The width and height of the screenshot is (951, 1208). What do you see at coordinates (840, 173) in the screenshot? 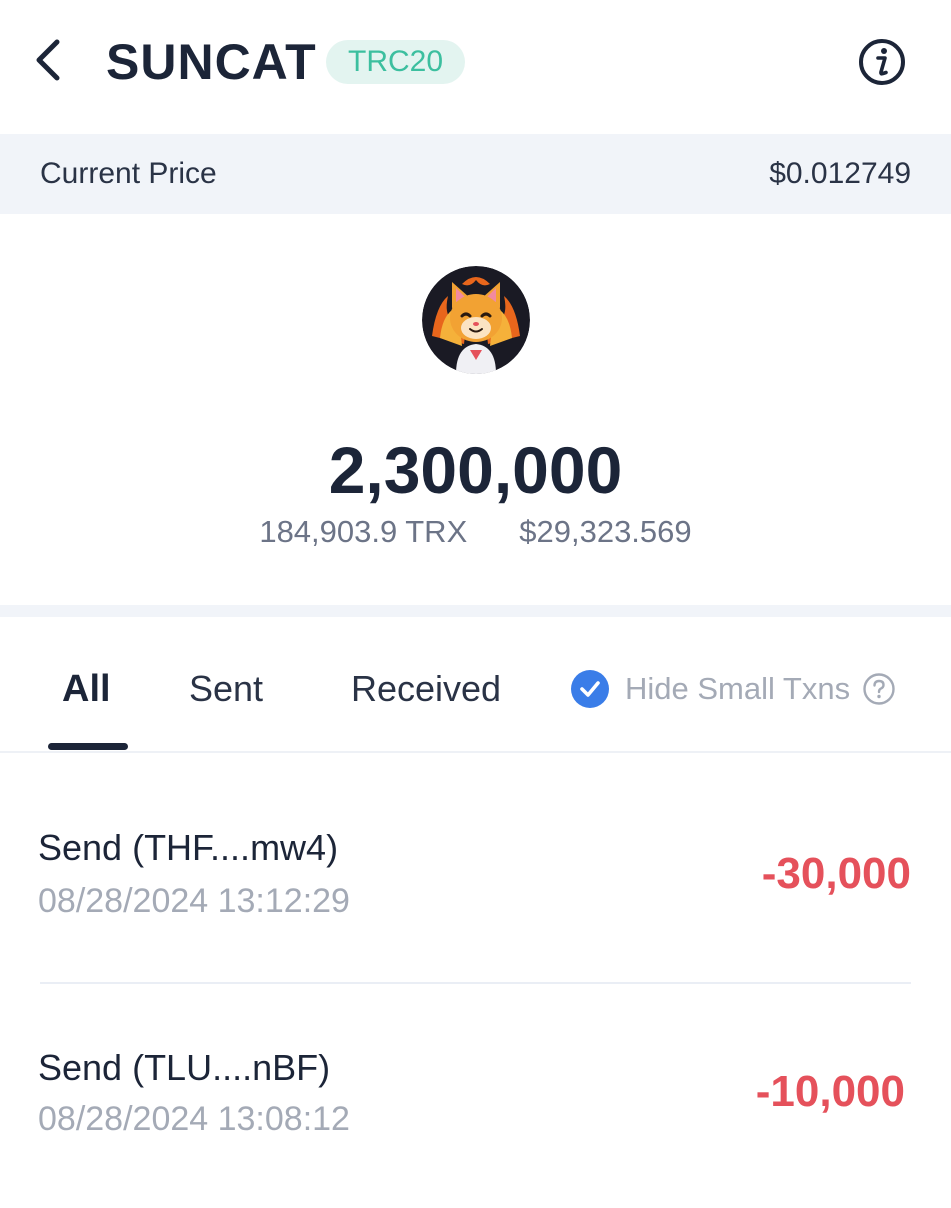
I see `current-price-value: $0.012749` at bounding box center [840, 173].